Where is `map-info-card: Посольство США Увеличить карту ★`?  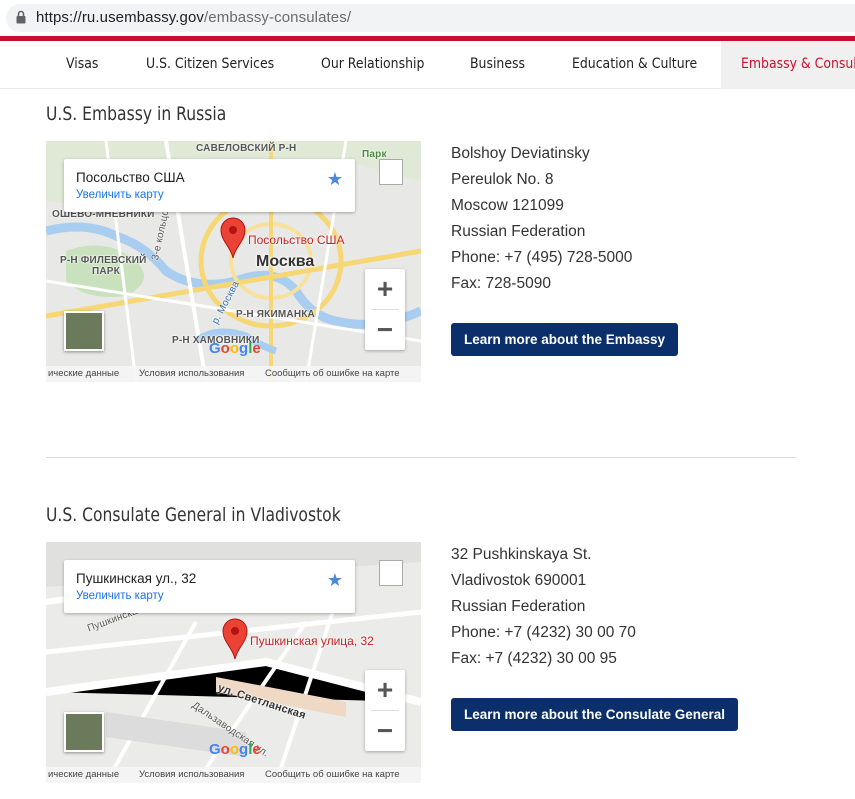 map-info-card: Посольство США Увеличить карту ★ is located at coordinates (209, 185).